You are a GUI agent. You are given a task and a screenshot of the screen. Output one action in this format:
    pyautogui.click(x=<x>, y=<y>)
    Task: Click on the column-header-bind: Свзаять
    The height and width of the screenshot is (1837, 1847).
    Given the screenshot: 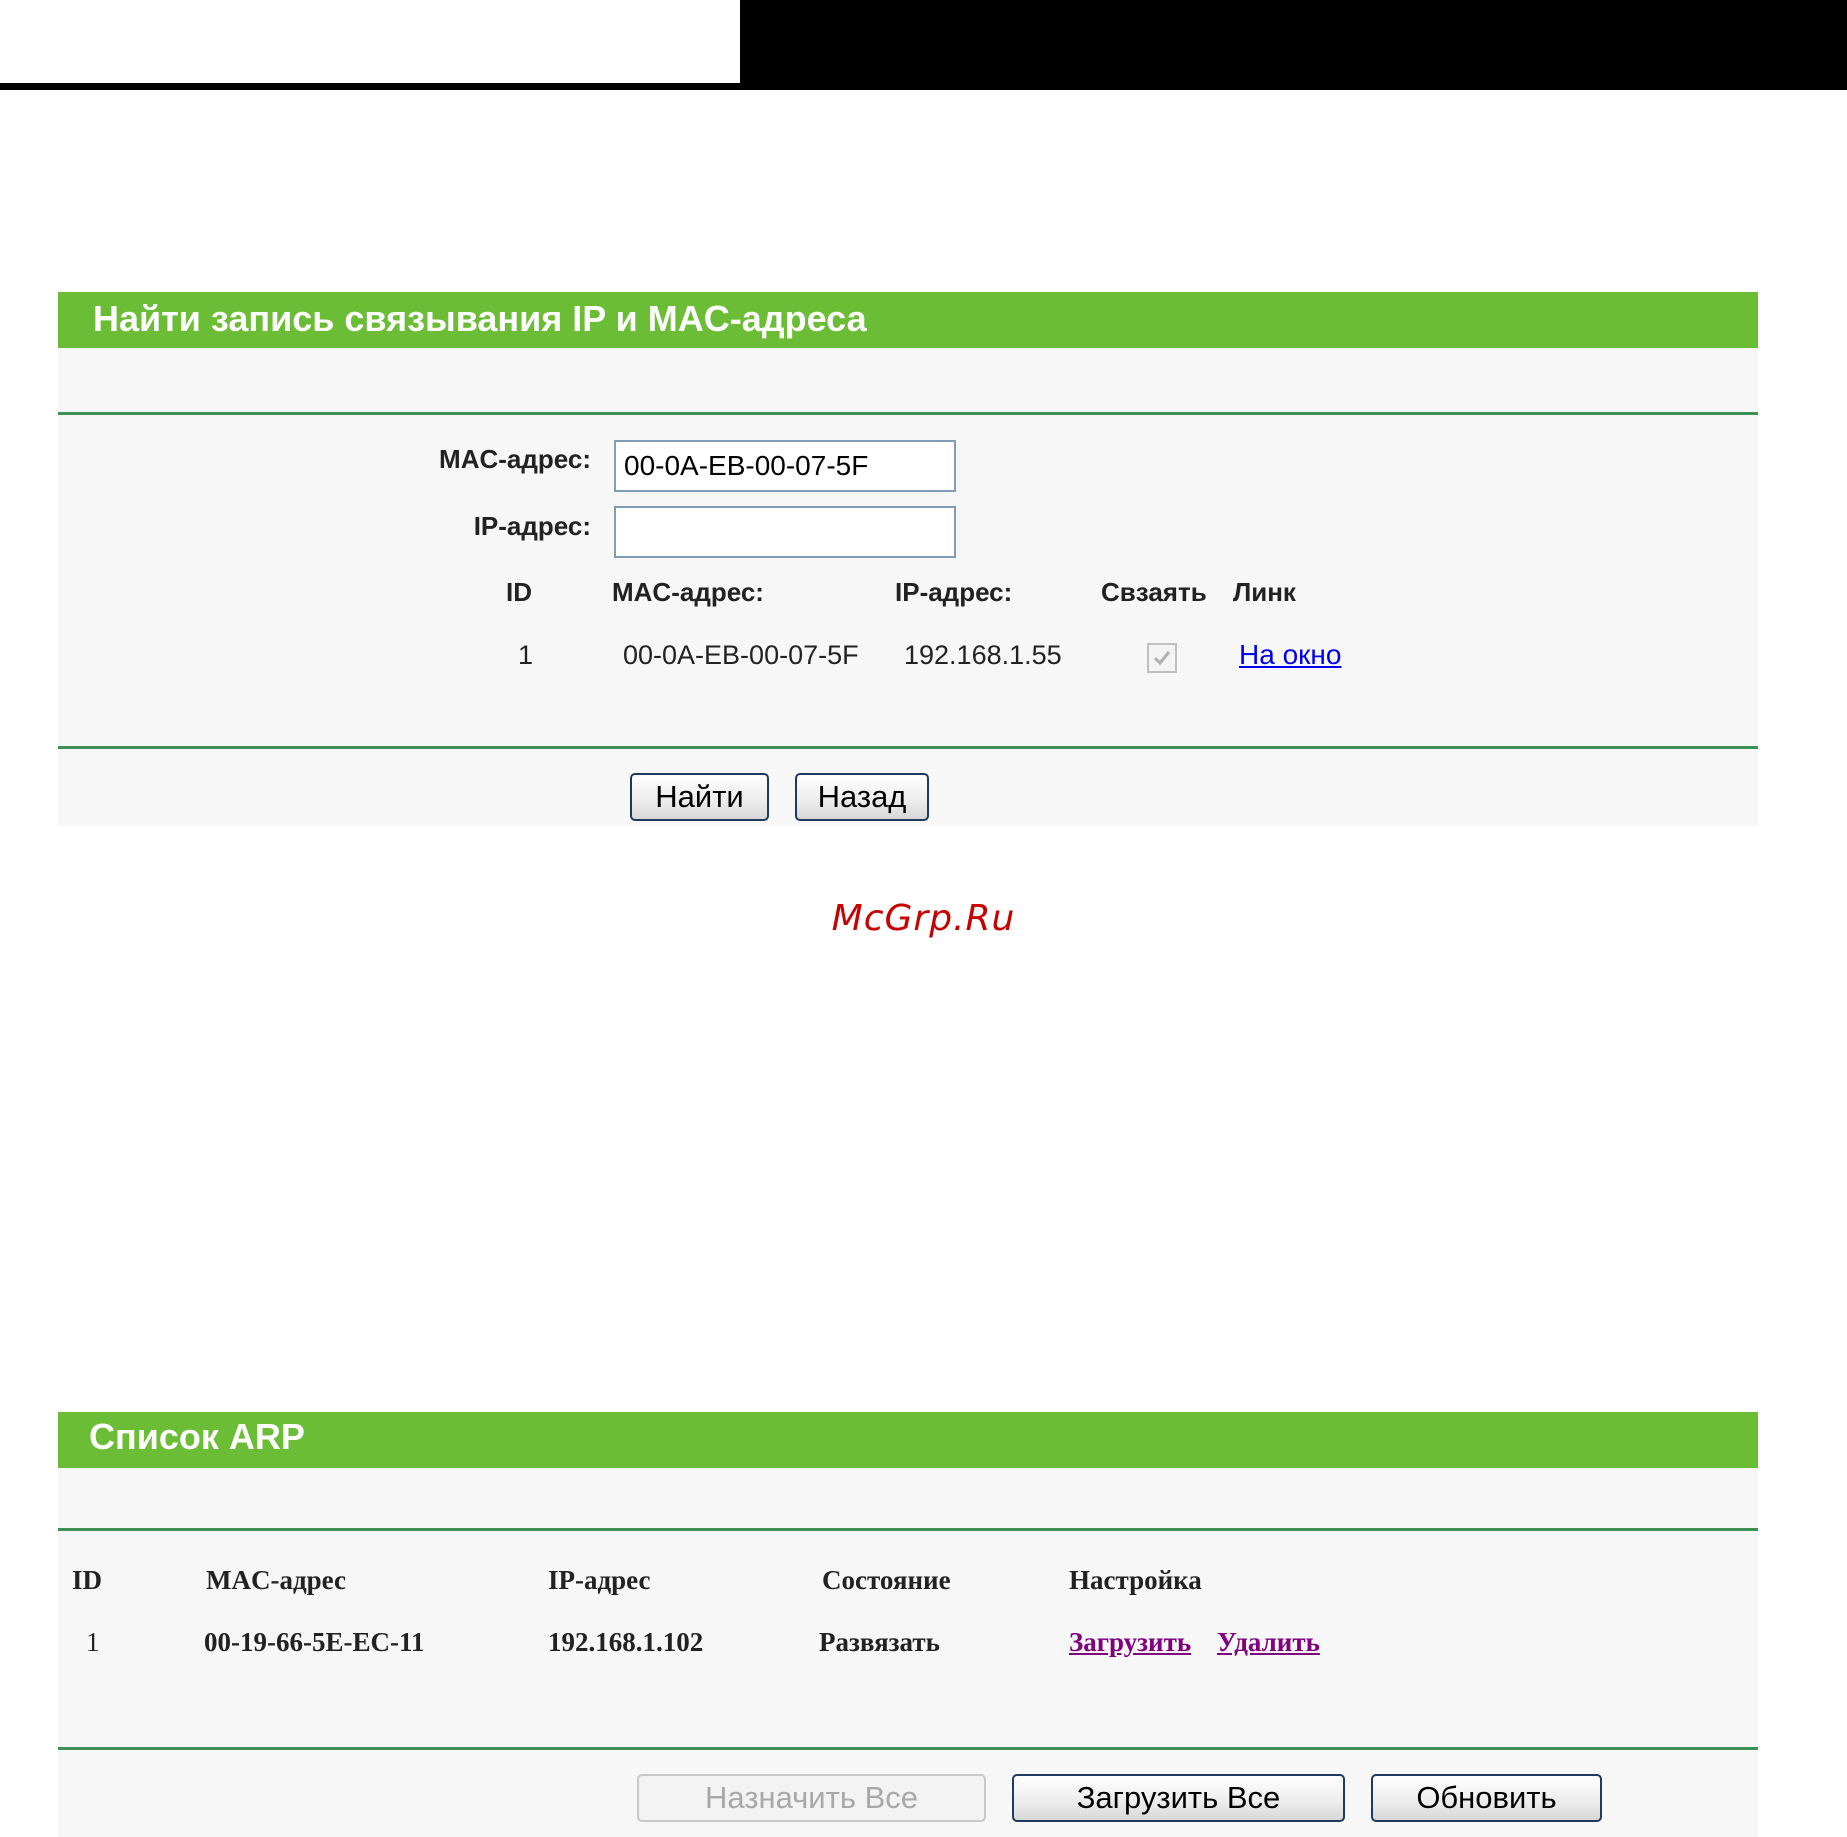 What is the action you would take?
    pyautogui.click(x=1154, y=592)
    